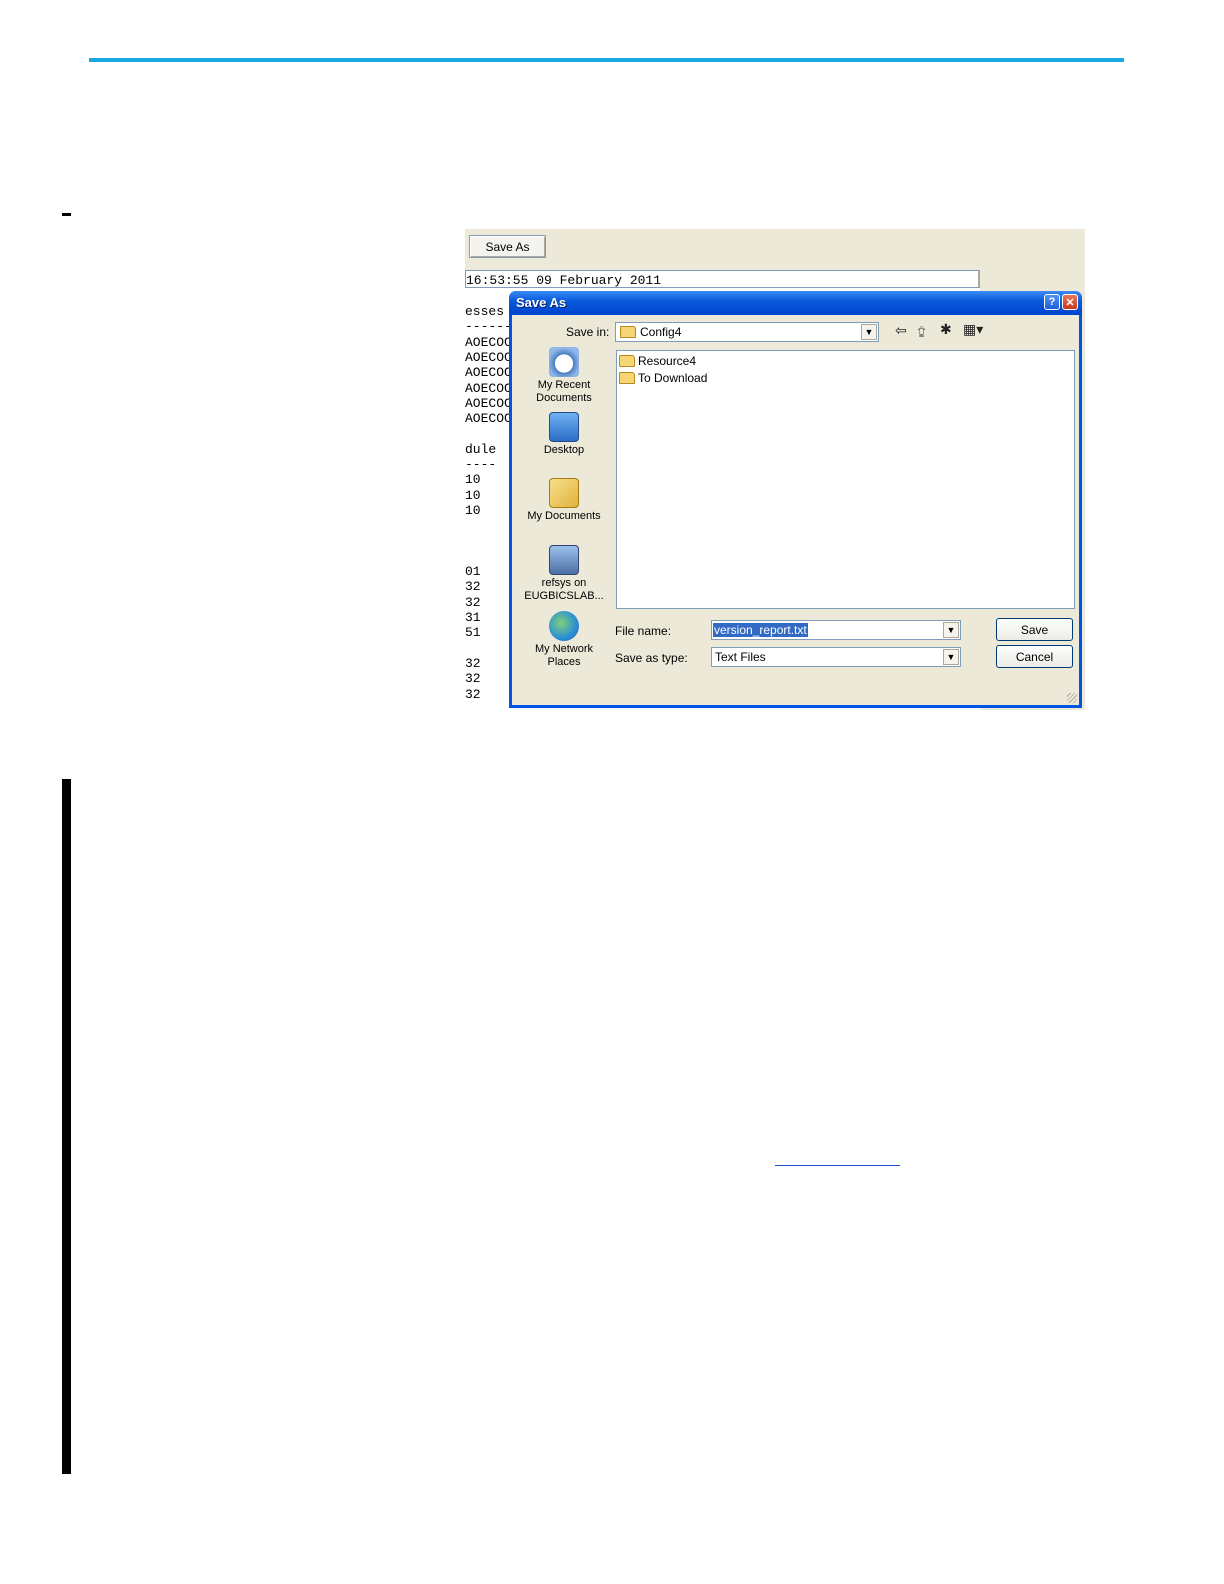  Describe the element at coordinates (747, 332) in the screenshot. I see `save-in-dropdown: Config4 ▼` at that location.